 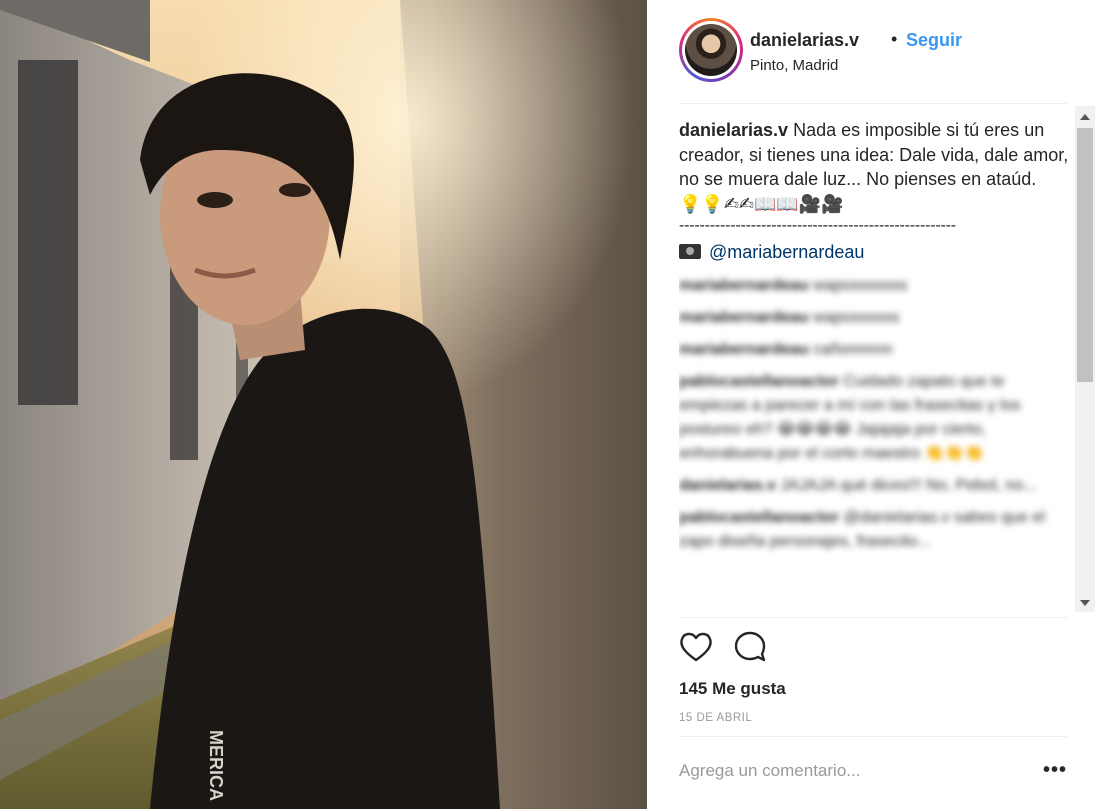 What do you see at coordinates (954, 453) in the screenshot?
I see `comment-emoji: 👏👏👏` at bounding box center [954, 453].